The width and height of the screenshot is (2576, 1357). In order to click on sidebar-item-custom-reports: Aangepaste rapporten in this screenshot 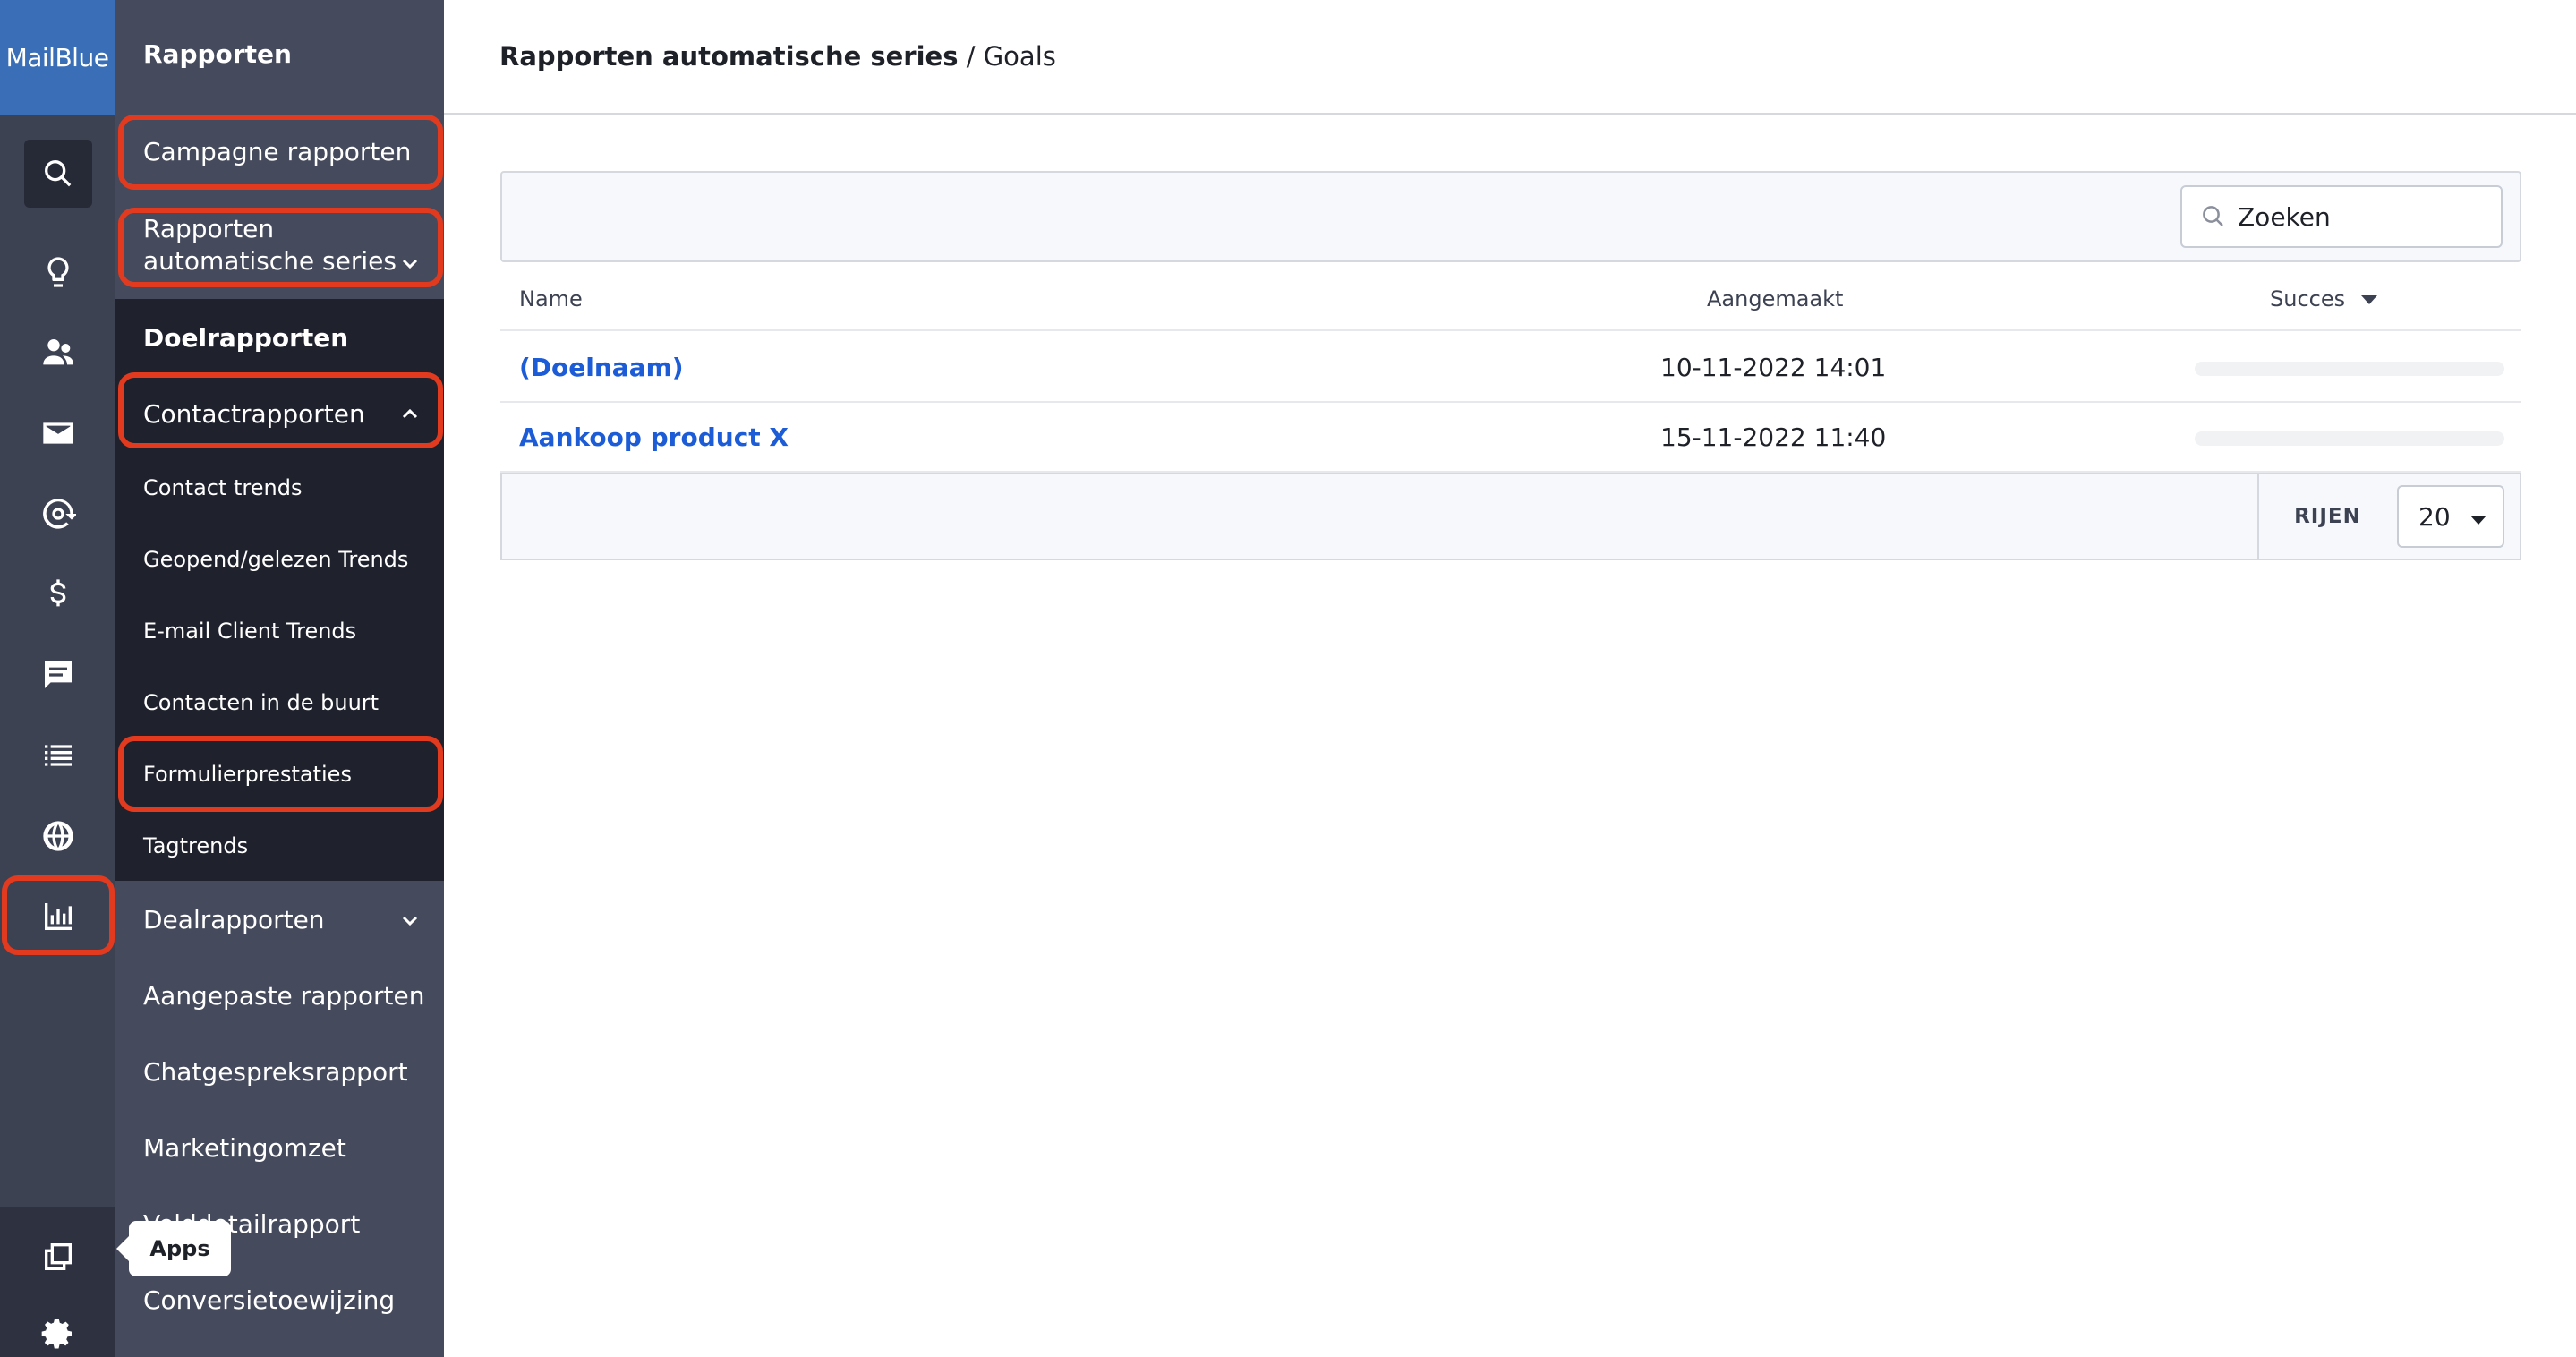, I will do `click(284, 996)`.